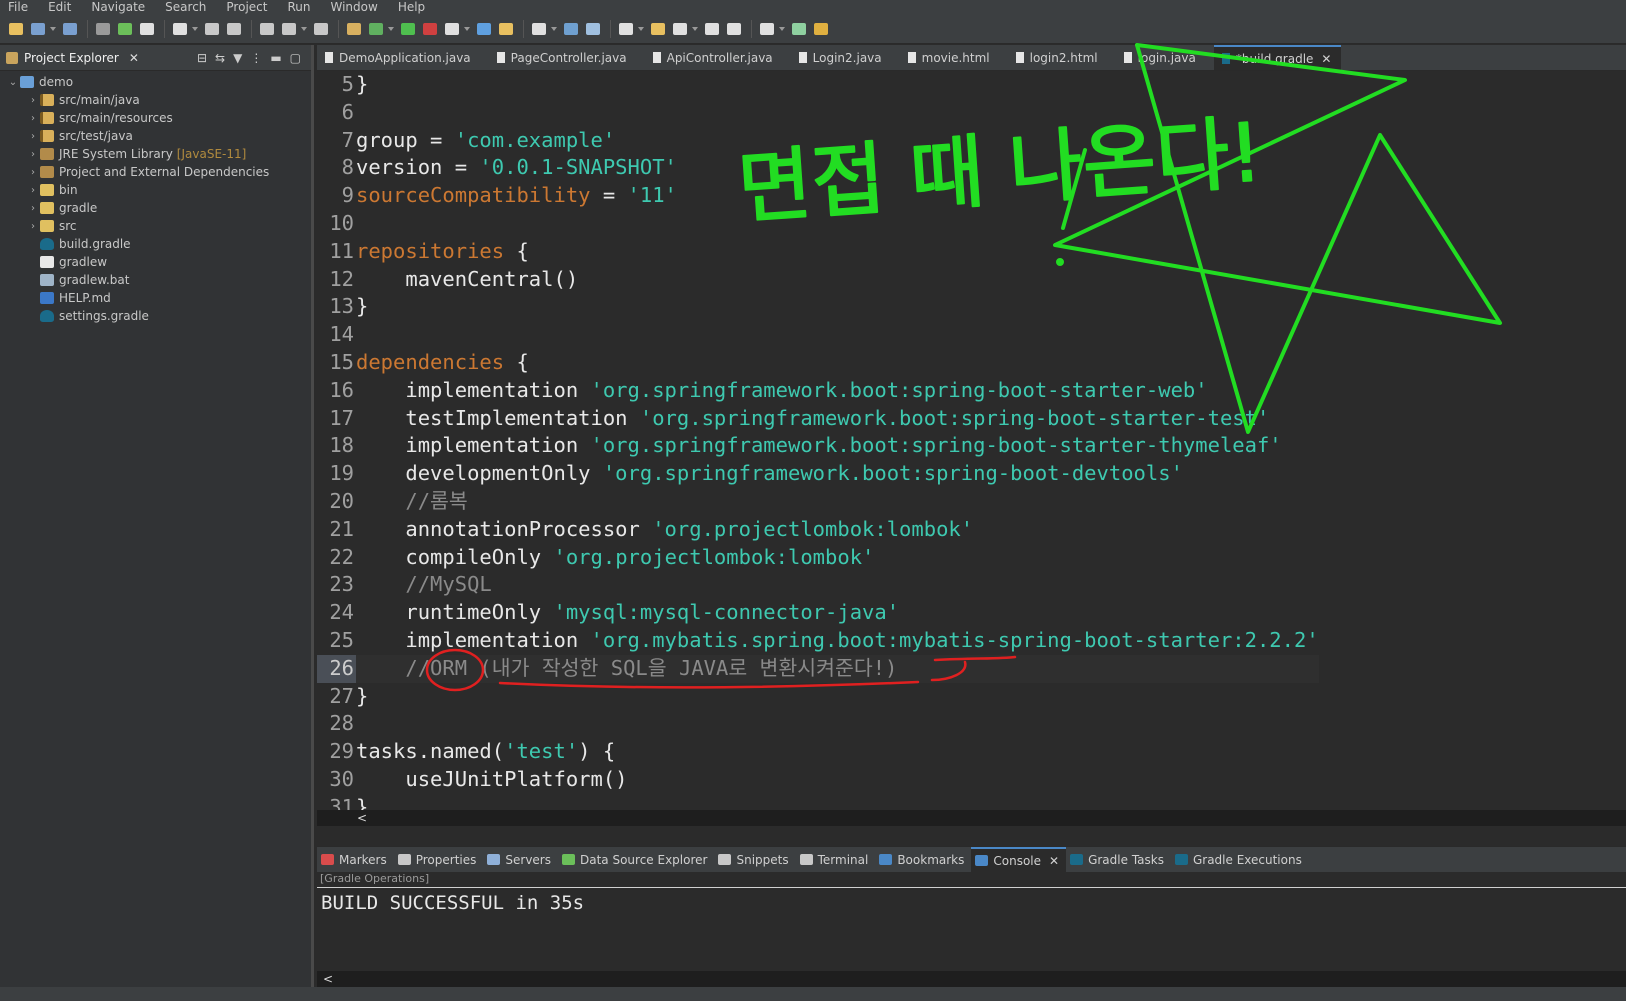 The width and height of the screenshot is (1626, 1001). Describe the element at coordinates (818, 335) in the screenshot. I see `code-line: 14` at that location.